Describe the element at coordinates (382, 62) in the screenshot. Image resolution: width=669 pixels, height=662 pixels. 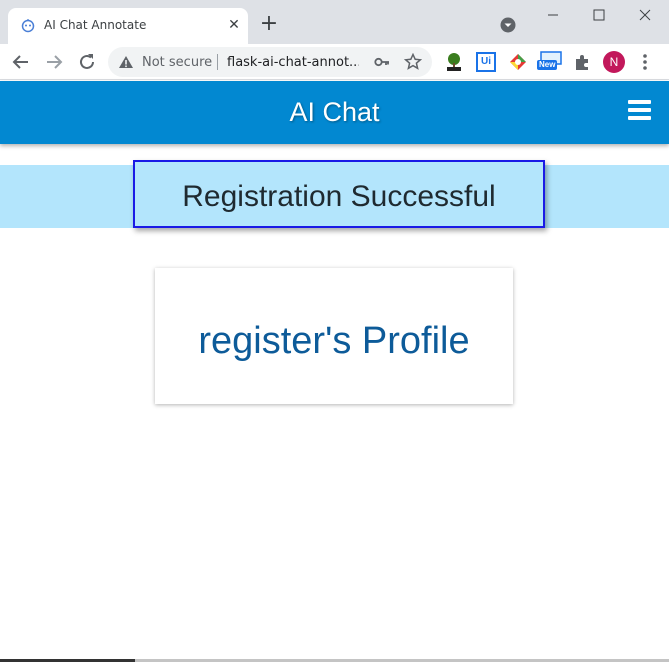
I see `key-icon` at that location.